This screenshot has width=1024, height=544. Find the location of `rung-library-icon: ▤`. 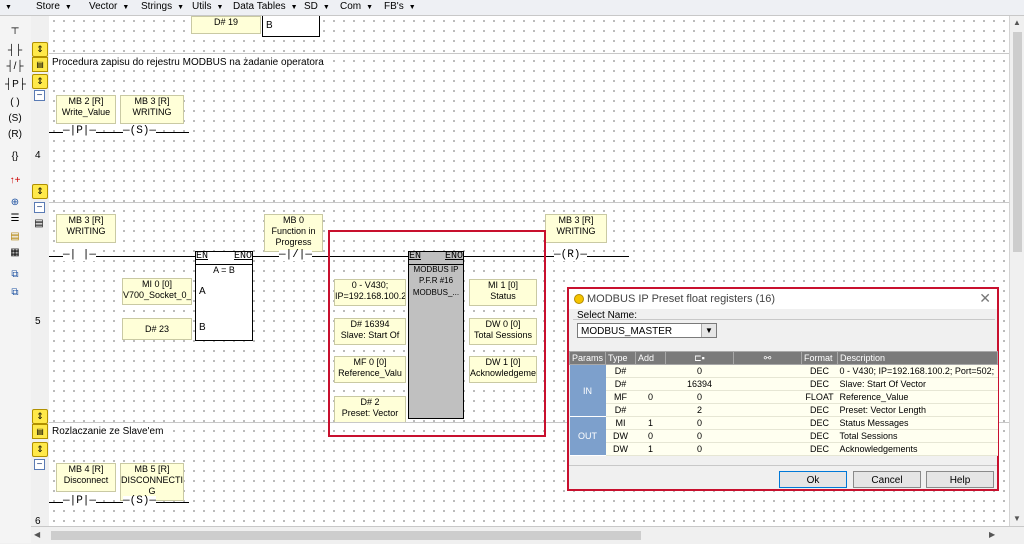

rung-library-icon: ▤ is located at coordinates (39, 223).